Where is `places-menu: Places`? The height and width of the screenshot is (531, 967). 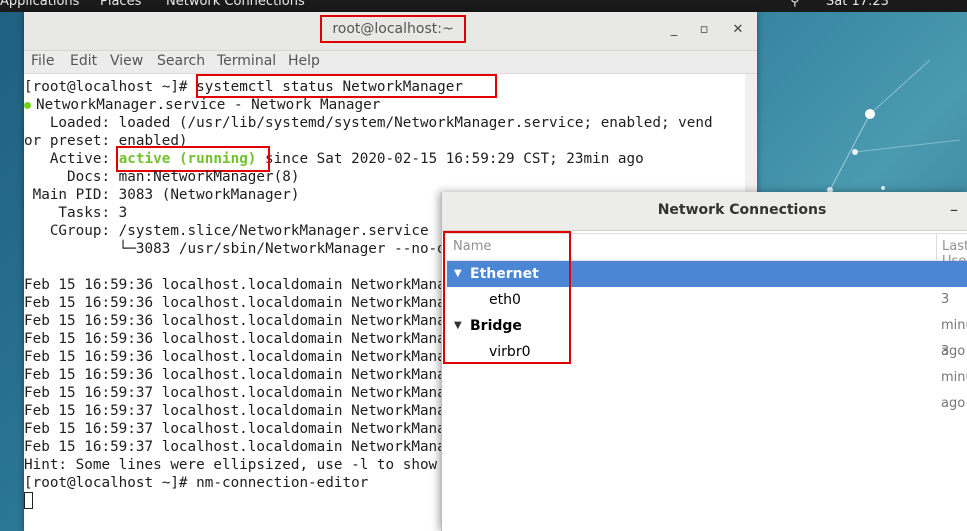
places-menu: Places is located at coordinates (120, 4).